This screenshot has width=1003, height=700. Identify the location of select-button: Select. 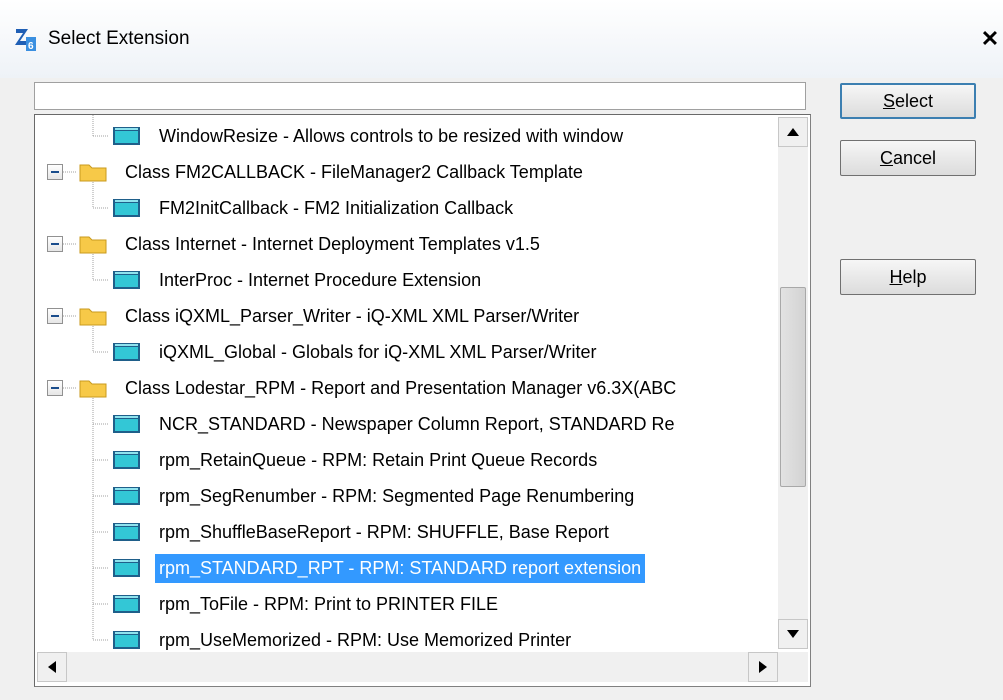
(908, 101).